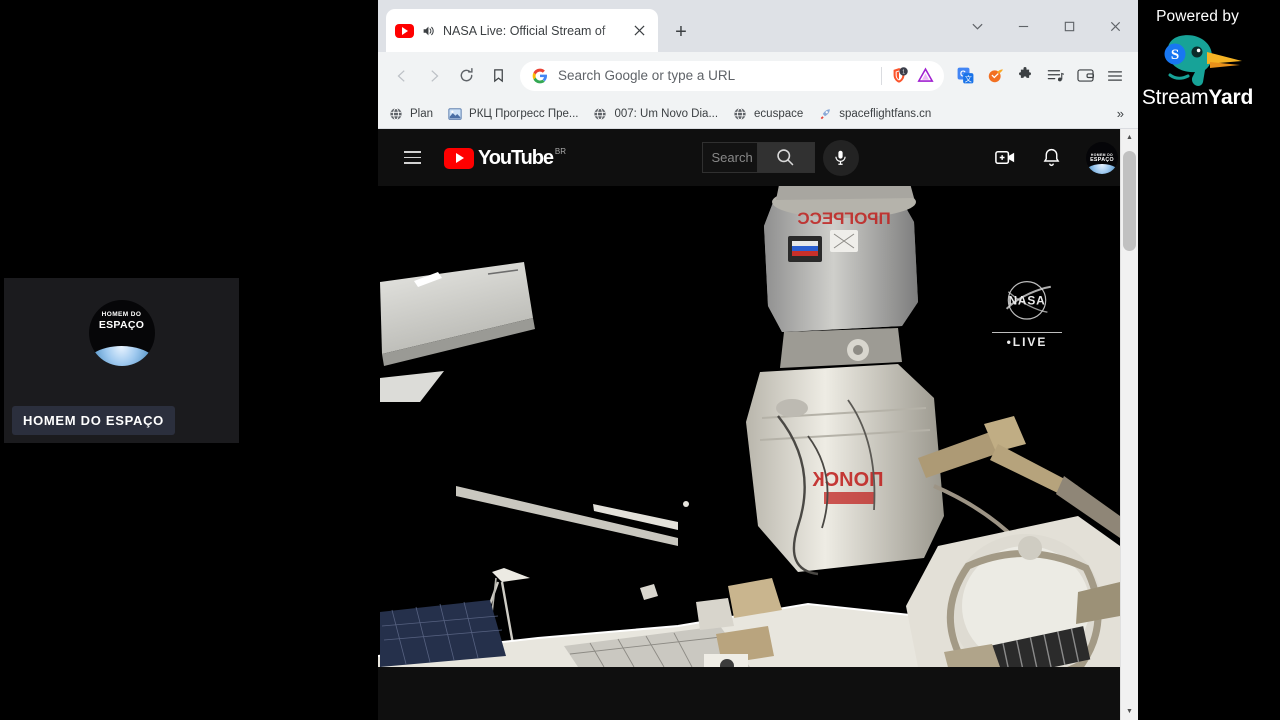 The height and width of the screenshot is (720, 1280). What do you see at coordinates (1129, 711) in the screenshot?
I see `scroll-down-arrow: ▼` at bounding box center [1129, 711].